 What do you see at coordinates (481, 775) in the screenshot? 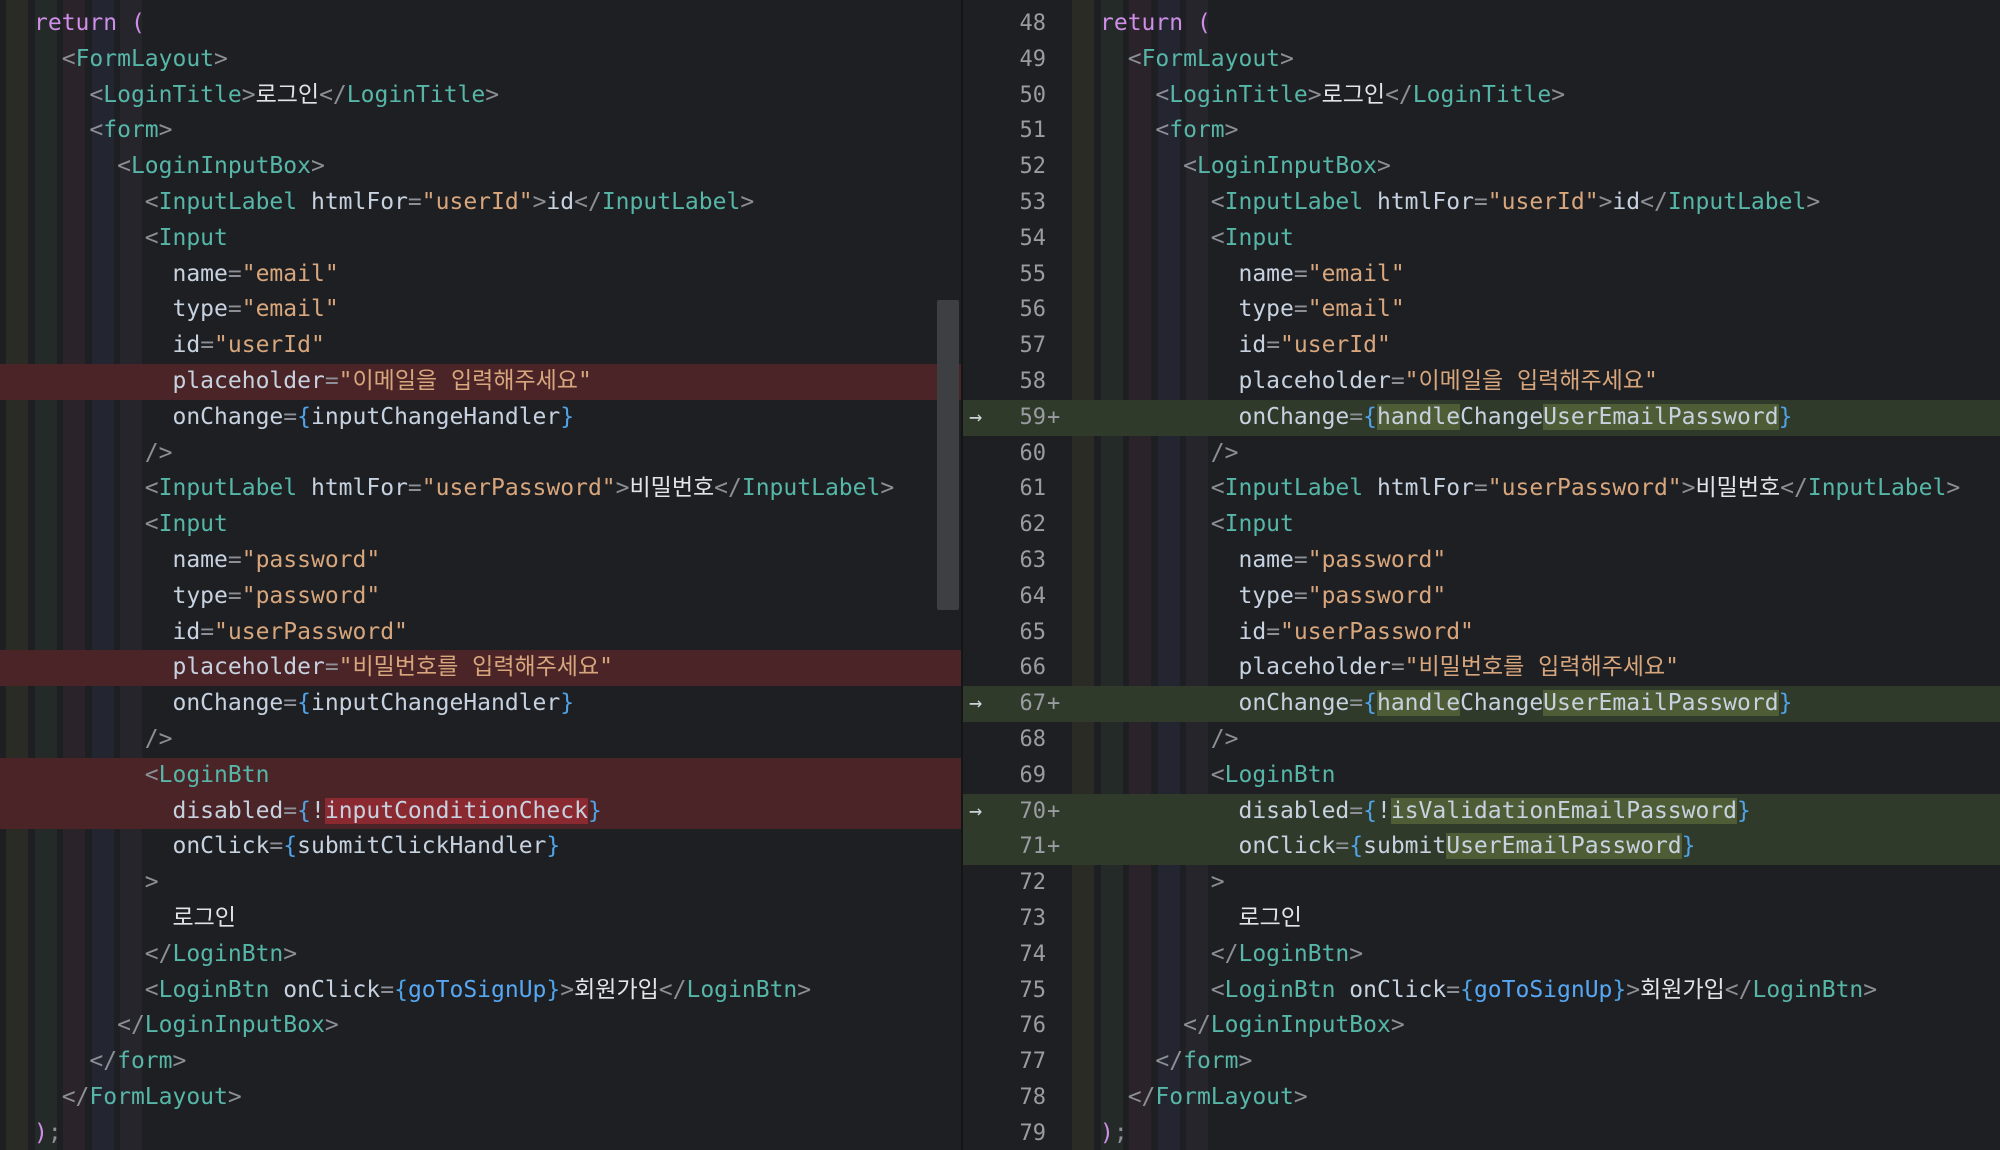
I see `left-code-line: <LoginBtn` at bounding box center [481, 775].